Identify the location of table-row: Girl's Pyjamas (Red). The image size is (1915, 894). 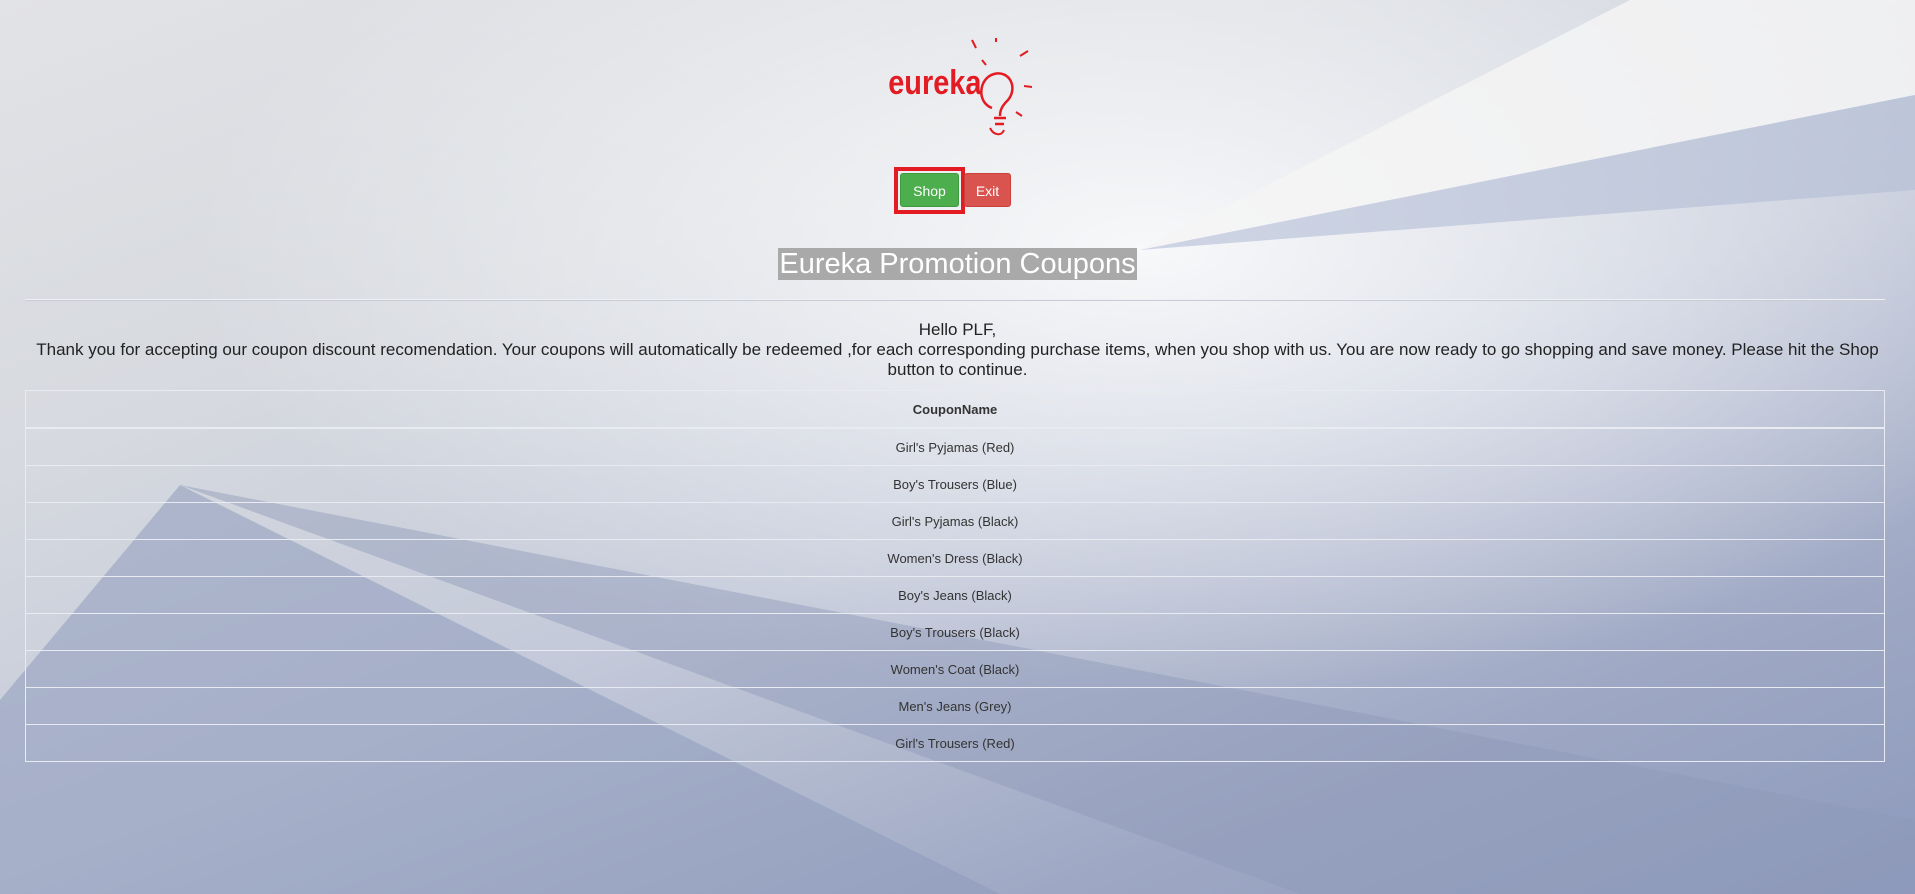
(955, 446).